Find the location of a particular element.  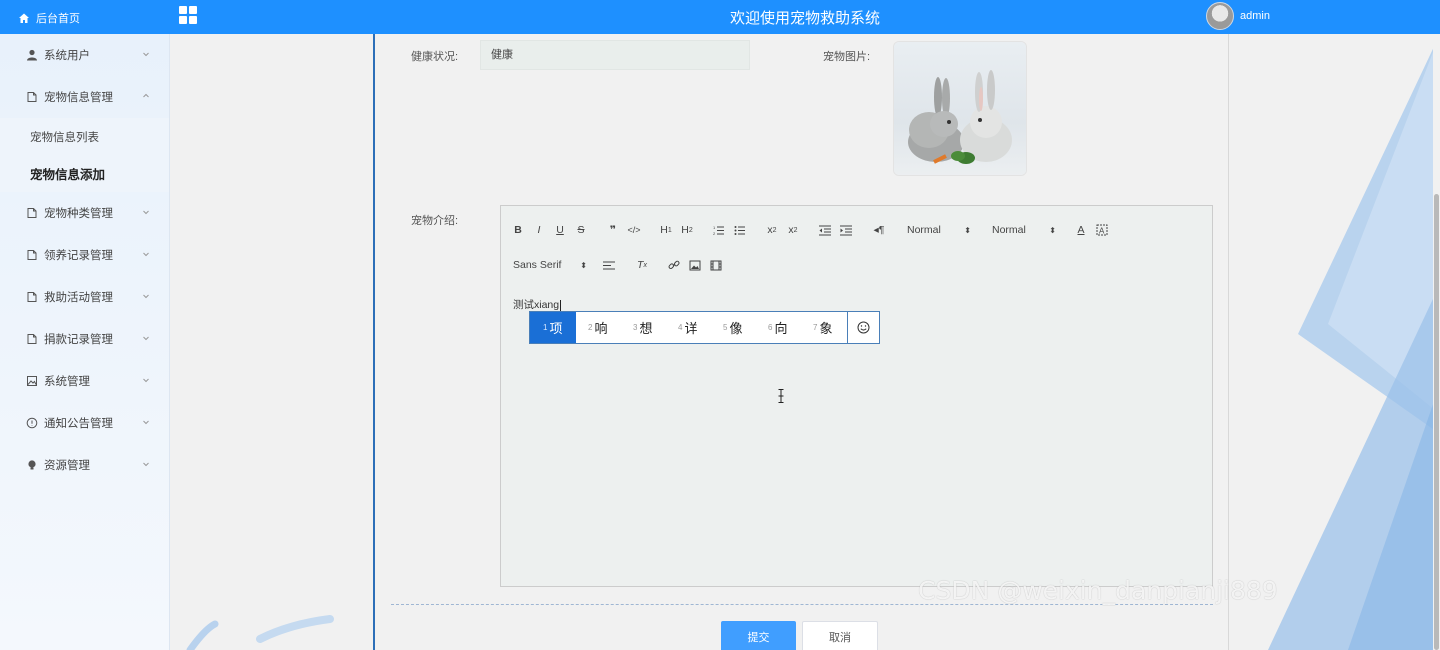

h1-icon: H1 is located at coordinates (666, 230).